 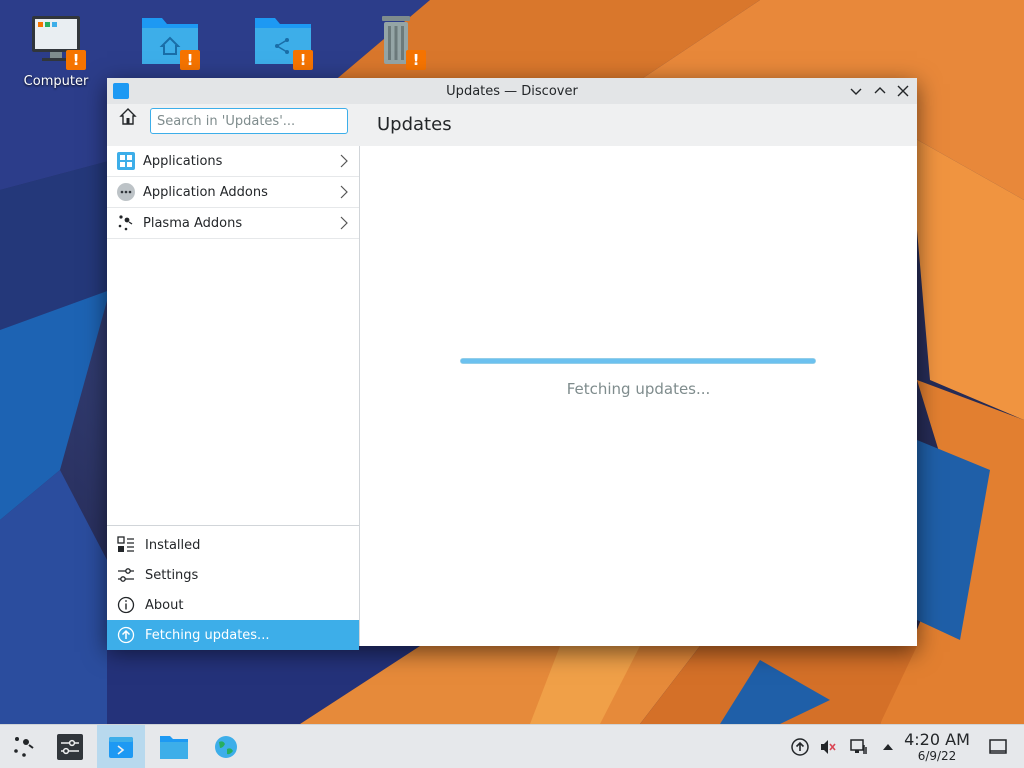 What do you see at coordinates (126, 635) in the screenshot?
I see `update-icon` at bounding box center [126, 635].